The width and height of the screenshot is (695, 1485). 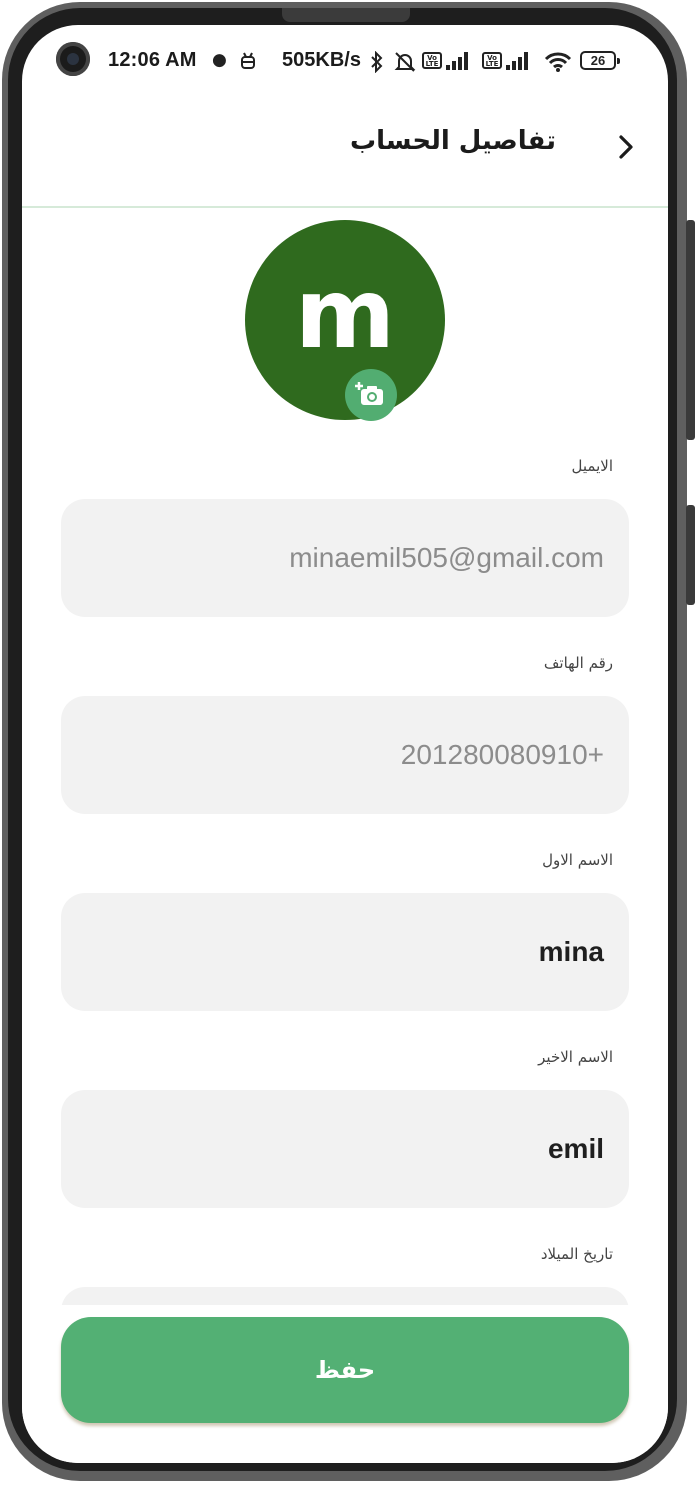 I want to click on save-button: حفظ, so click(x=345, y=1370).